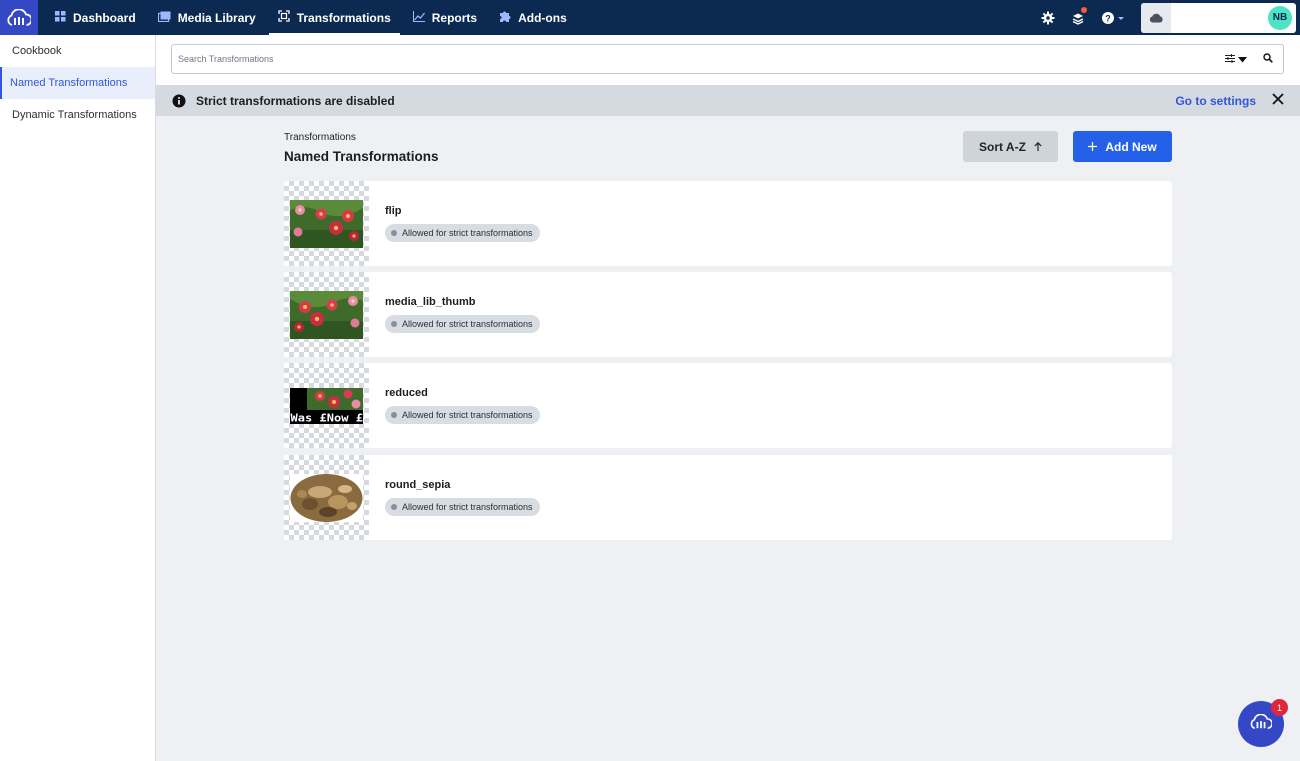  I want to click on transformation-card: flip Allowed for strict transformations, so click(728, 223).